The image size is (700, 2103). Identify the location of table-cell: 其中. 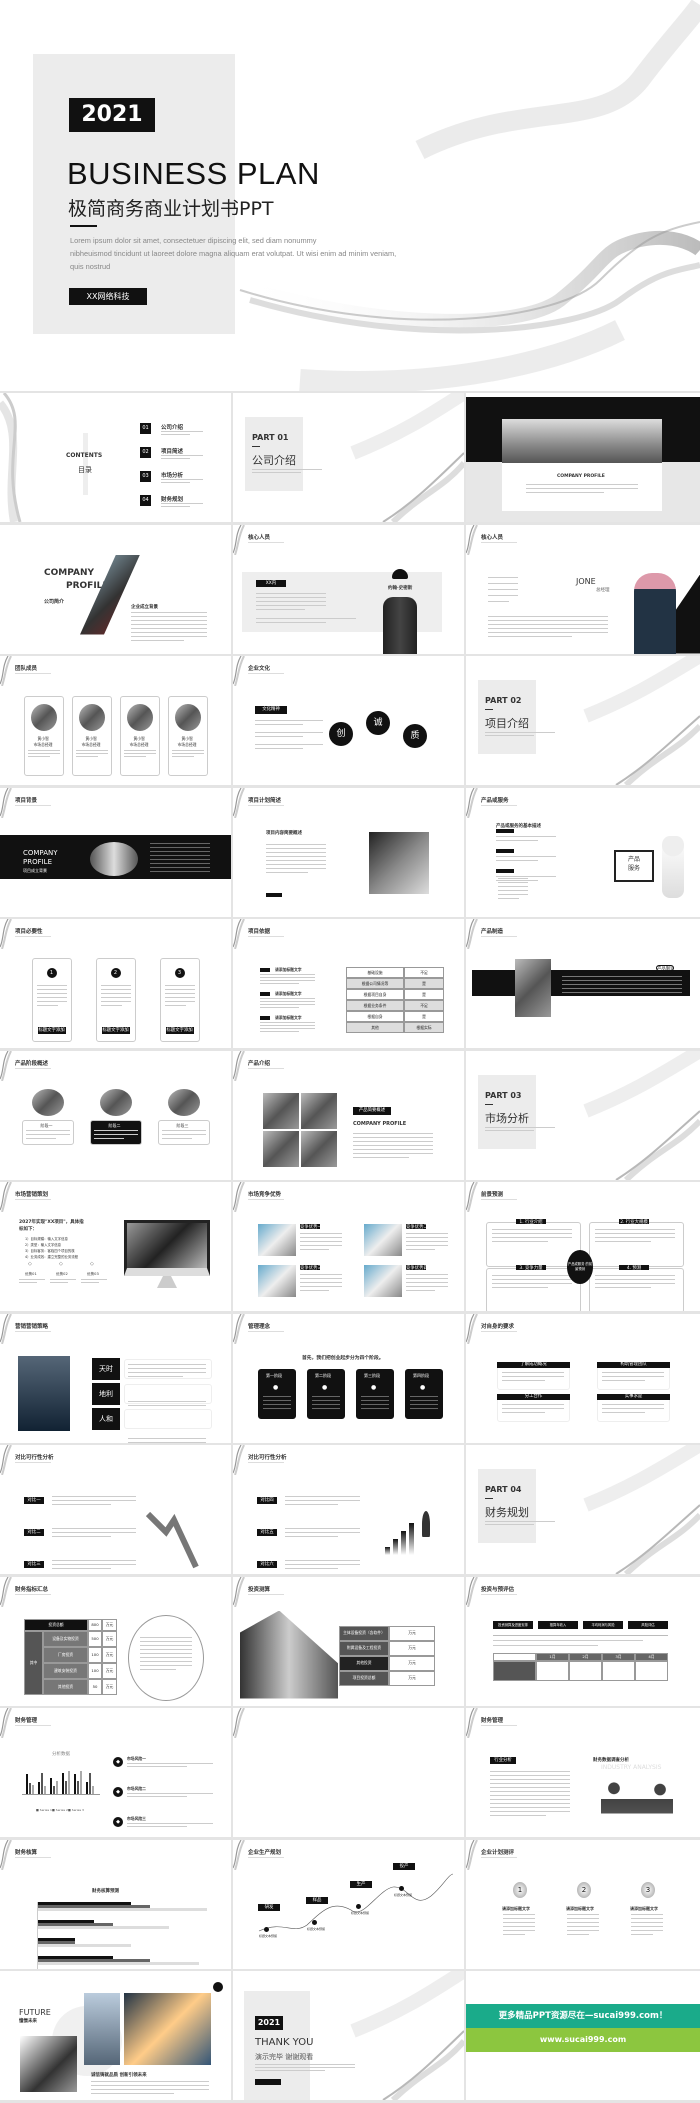
(33, 1662).